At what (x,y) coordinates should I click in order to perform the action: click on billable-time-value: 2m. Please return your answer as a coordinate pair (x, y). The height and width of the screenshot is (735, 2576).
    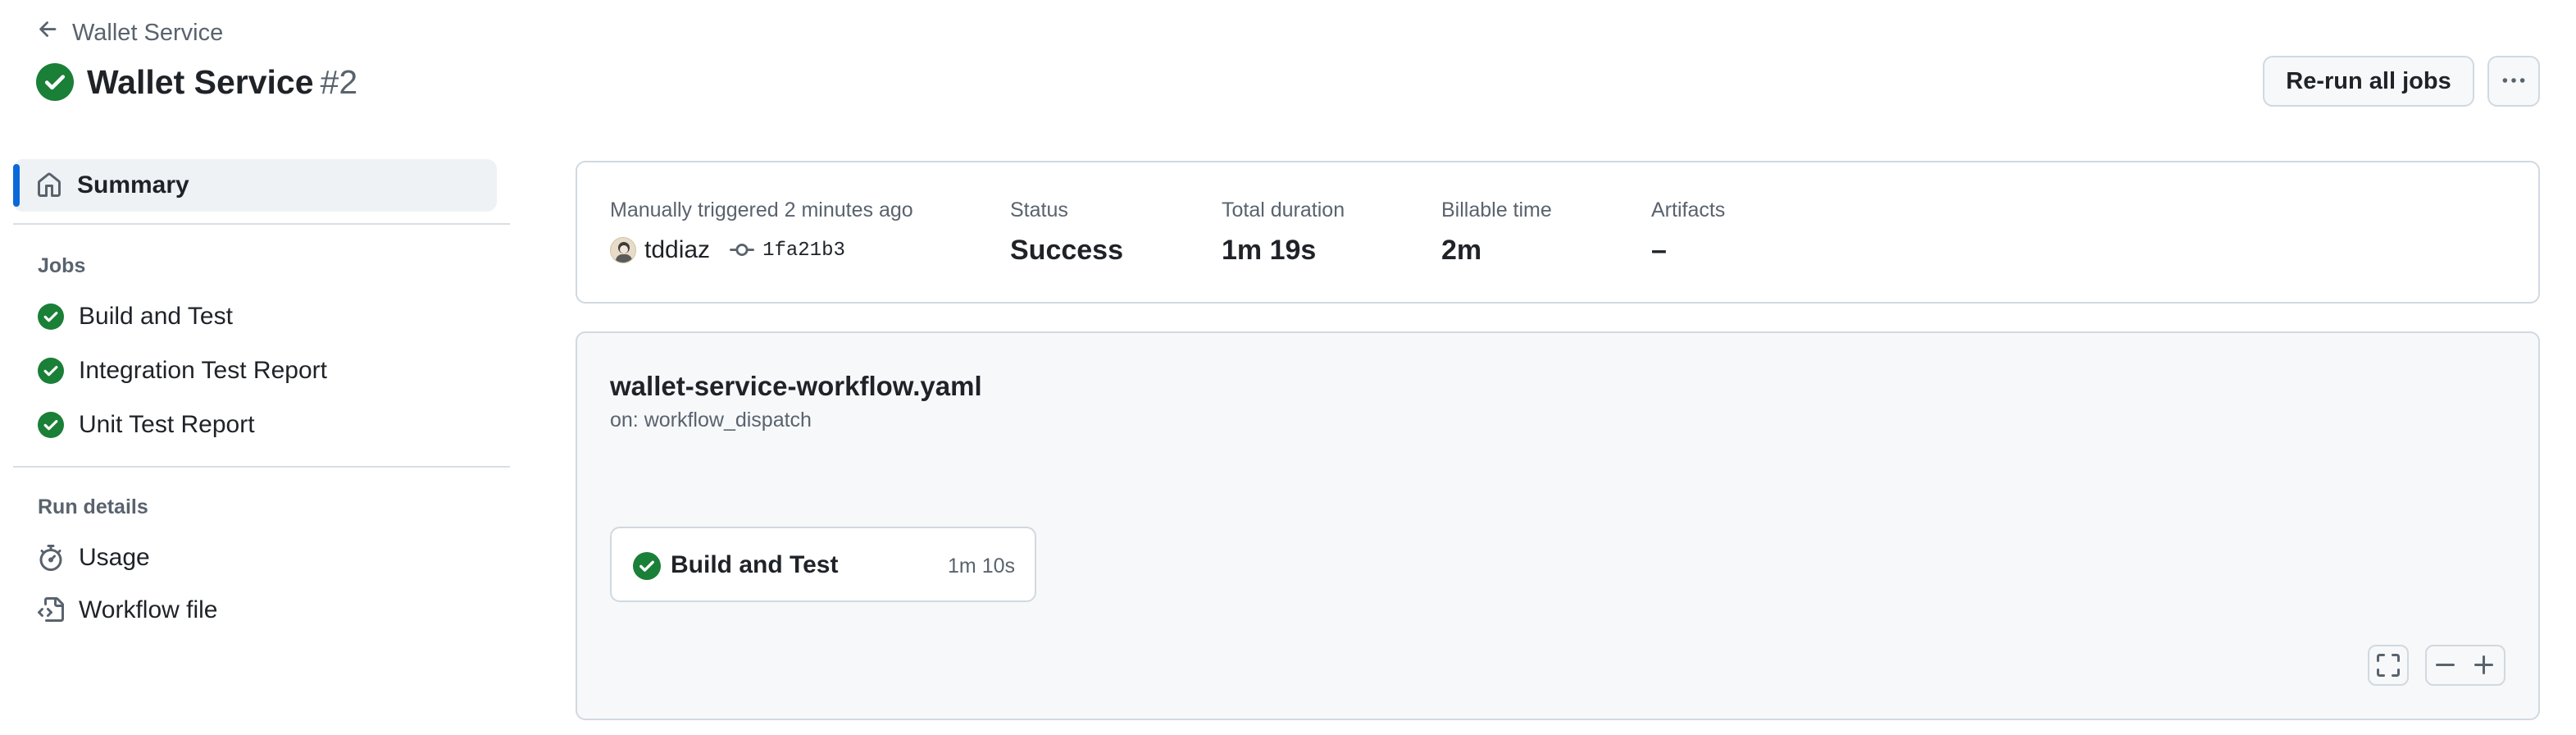
    Looking at the image, I should click on (1461, 251).